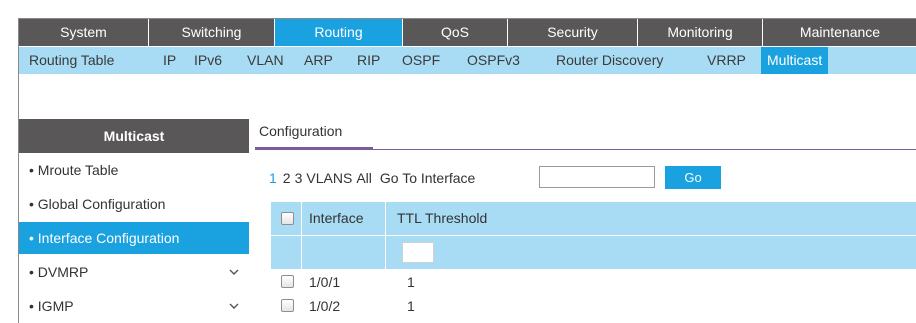 The width and height of the screenshot is (916, 323). I want to click on cell-interface: 1/0/1, so click(325, 282).